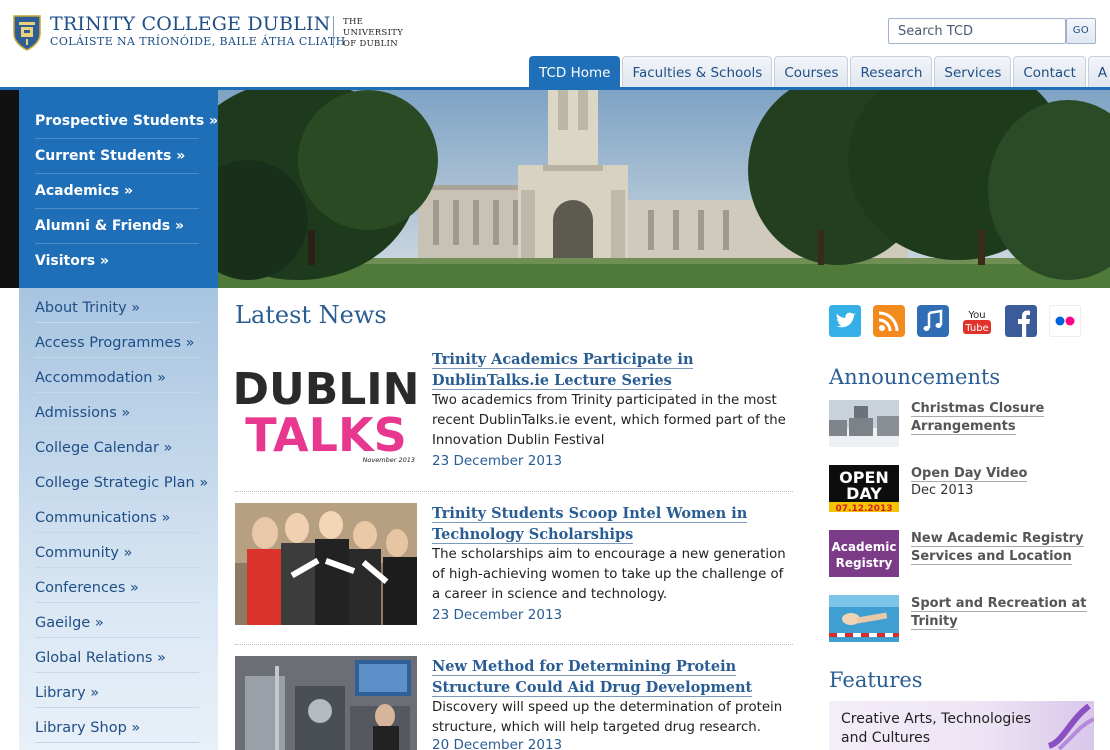 Image resolution: width=1110 pixels, height=750 pixels. Describe the element at coordinates (117, 261) in the screenshot. I see `audience-item-visitors: Visitors »` at that location.